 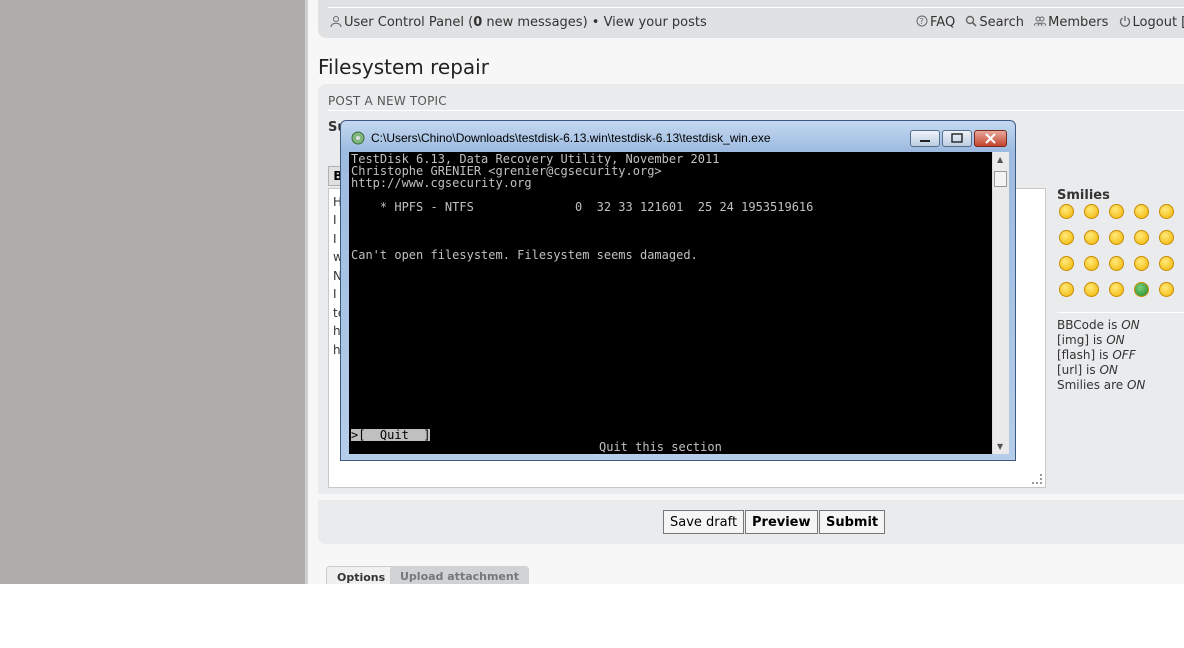 I want to click on minimize-icon, so click(x=925, y=141).